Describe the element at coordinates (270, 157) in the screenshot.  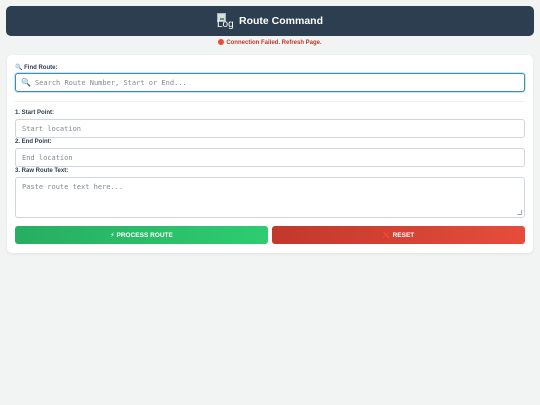
I see `end-location-input: End location` at that location.